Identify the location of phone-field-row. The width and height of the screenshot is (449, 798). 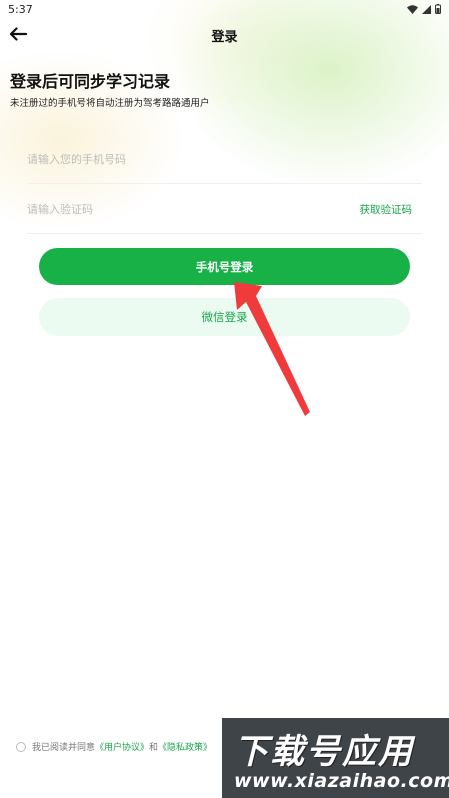
(224, 160).